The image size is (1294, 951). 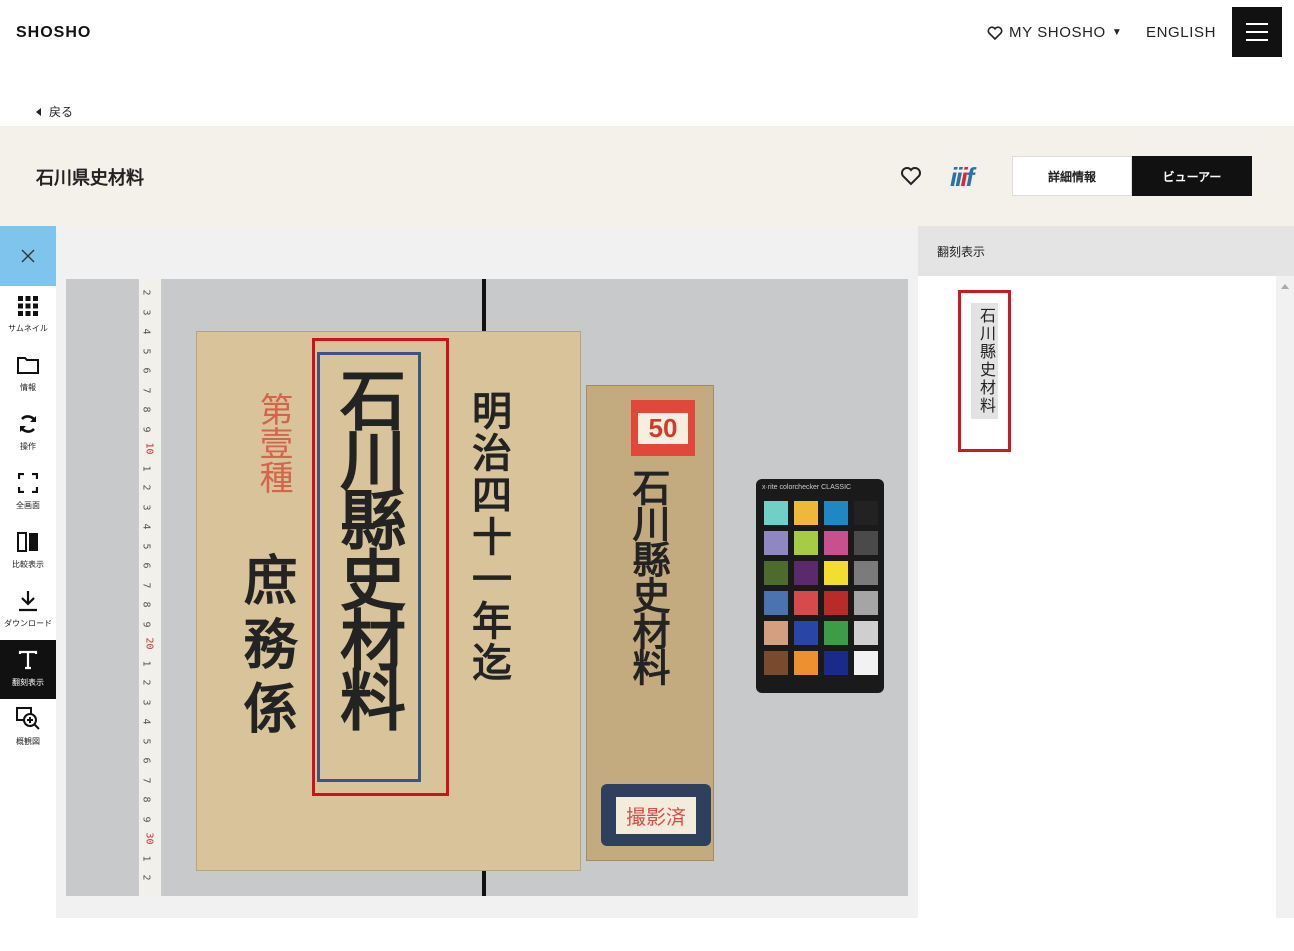 I want to click on site-logo: SHOSHO, so click(x=53, y=33).